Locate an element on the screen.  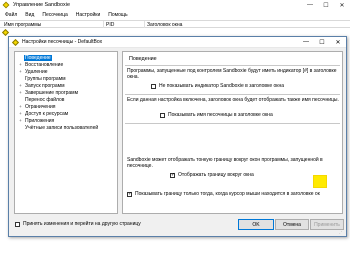
dialog-minimize-button: — is located at coordinates (306, 42).